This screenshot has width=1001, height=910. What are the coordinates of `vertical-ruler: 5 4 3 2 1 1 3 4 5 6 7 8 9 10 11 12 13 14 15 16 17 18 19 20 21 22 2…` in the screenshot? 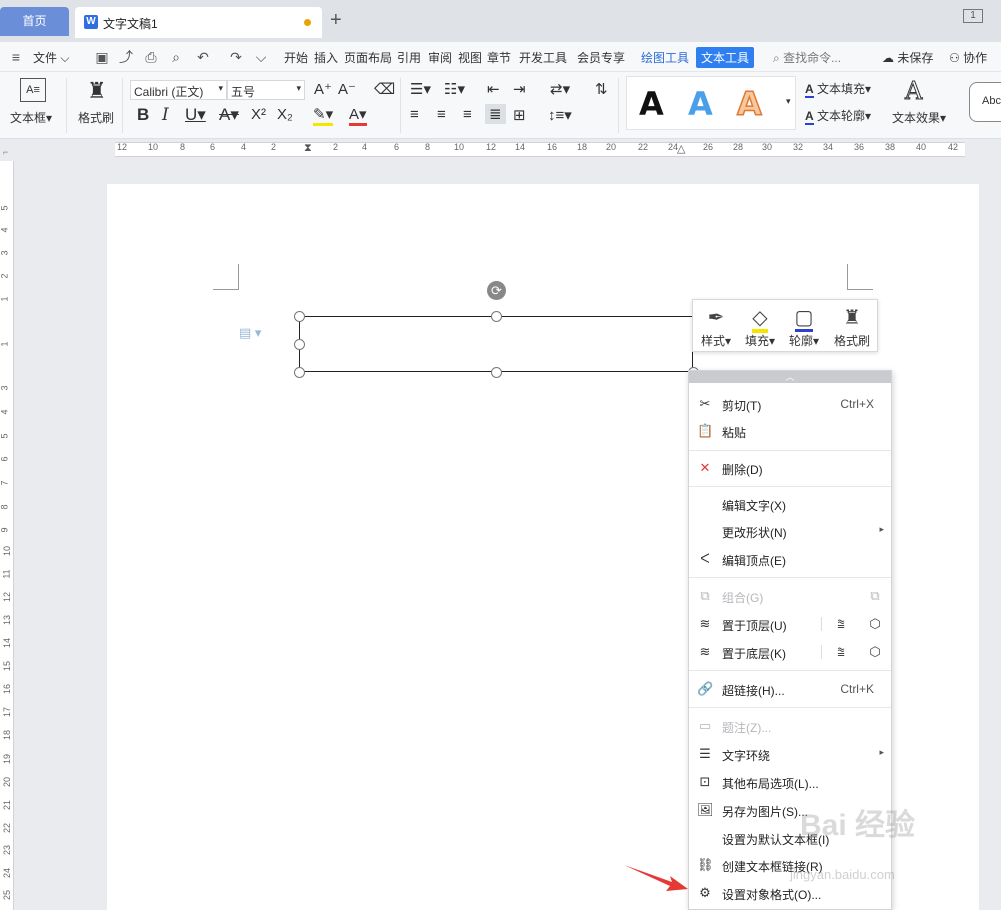 It's located at (7, 535).